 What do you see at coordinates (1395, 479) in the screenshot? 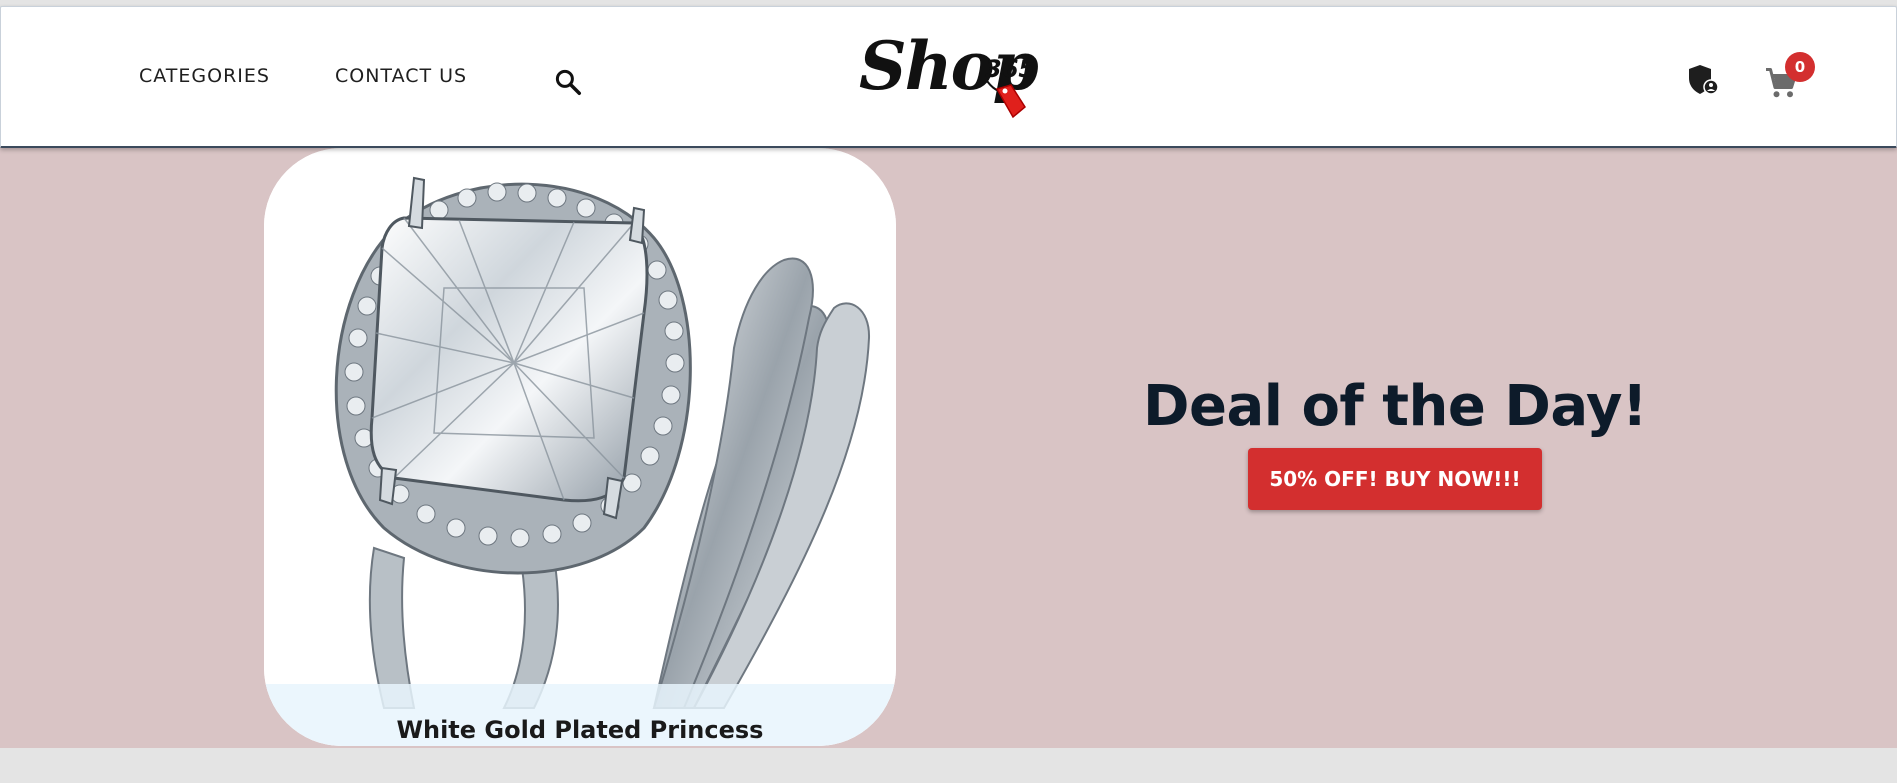
I see `buy-now-button: 50% OFF! BUY NOW!!!` at bounding box center [1395, 479].